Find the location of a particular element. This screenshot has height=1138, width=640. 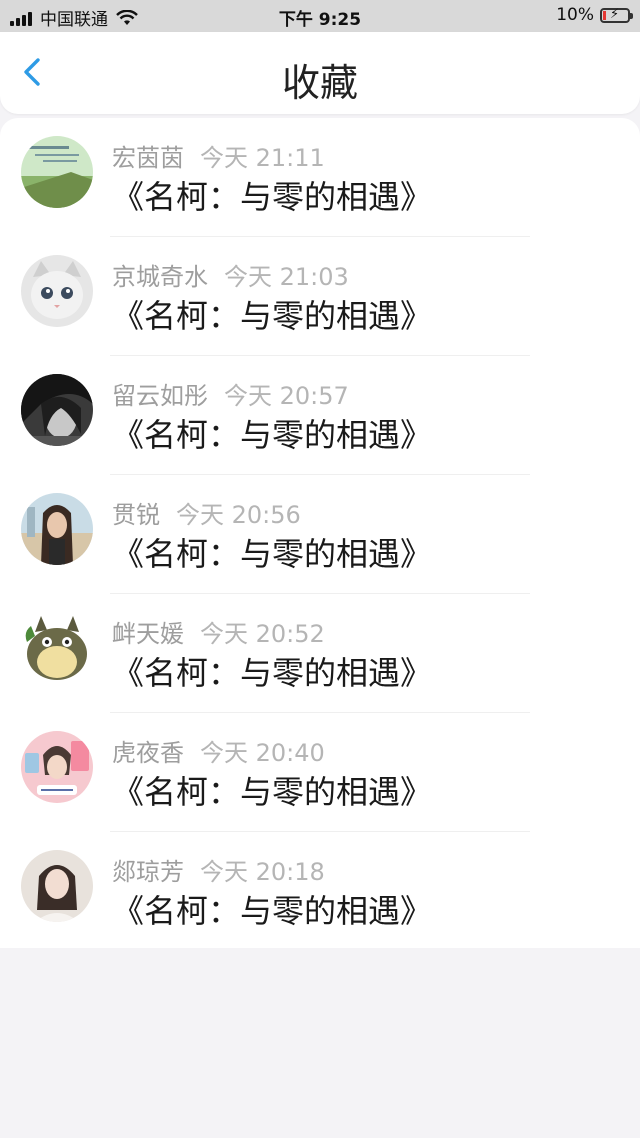

item-meta: 贯锐 今天 20:56 is located at coordinates (206, 512).